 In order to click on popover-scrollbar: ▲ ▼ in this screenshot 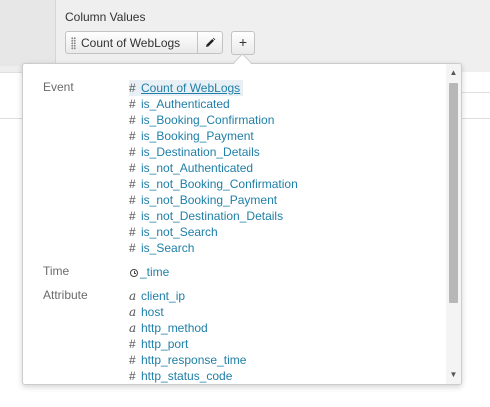, I will do `click(453, 224)`.